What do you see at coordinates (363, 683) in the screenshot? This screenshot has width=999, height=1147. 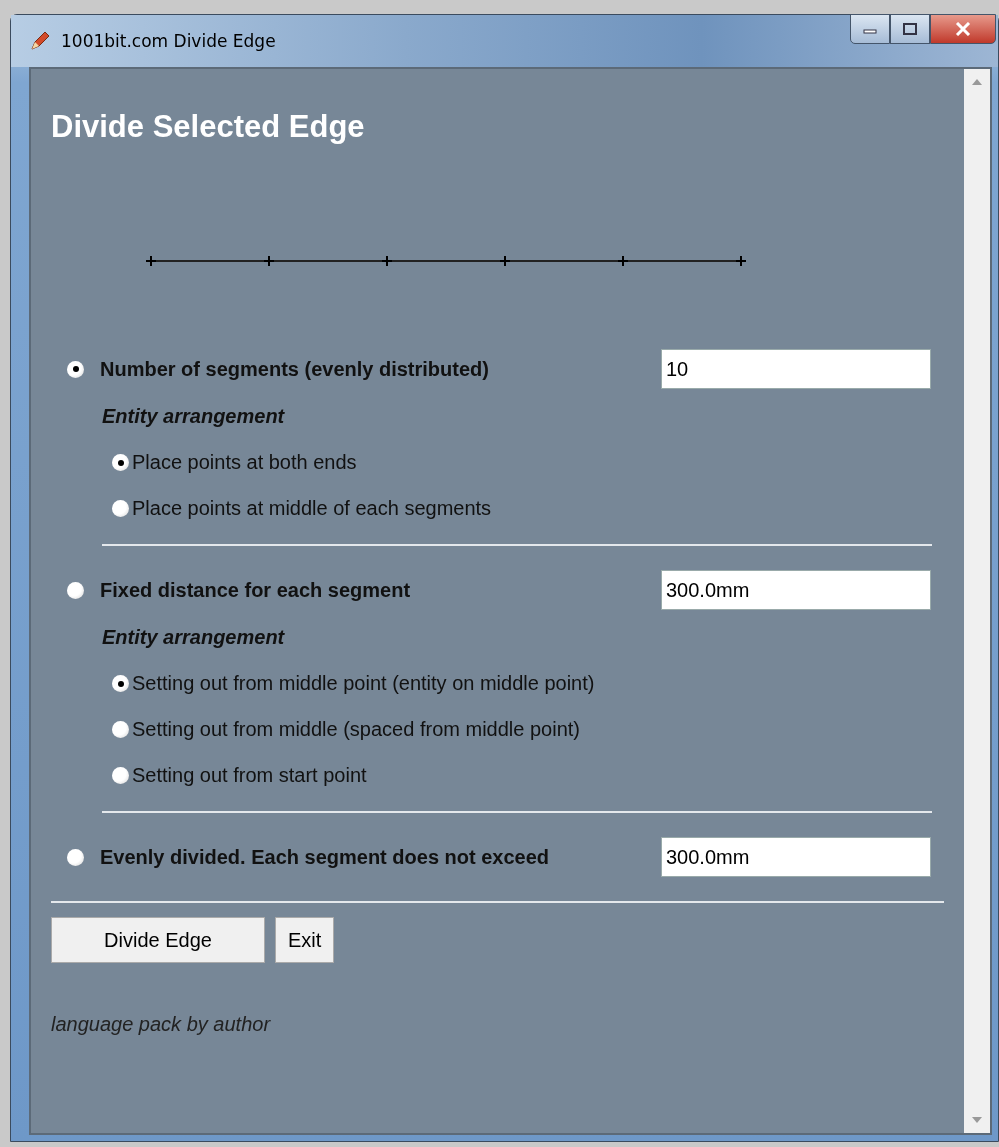 I see `radio-label: Setting out from middle point (entity on middle point)` at bounding box center [363, 683].